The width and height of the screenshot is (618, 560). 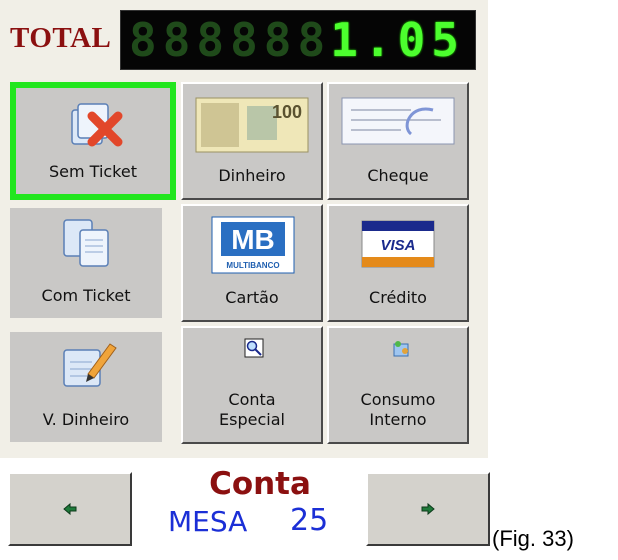 What do you see at coordinates (254, 348) in the screenshot?
I see `search-document-icon` at bounding box center [254, 348].